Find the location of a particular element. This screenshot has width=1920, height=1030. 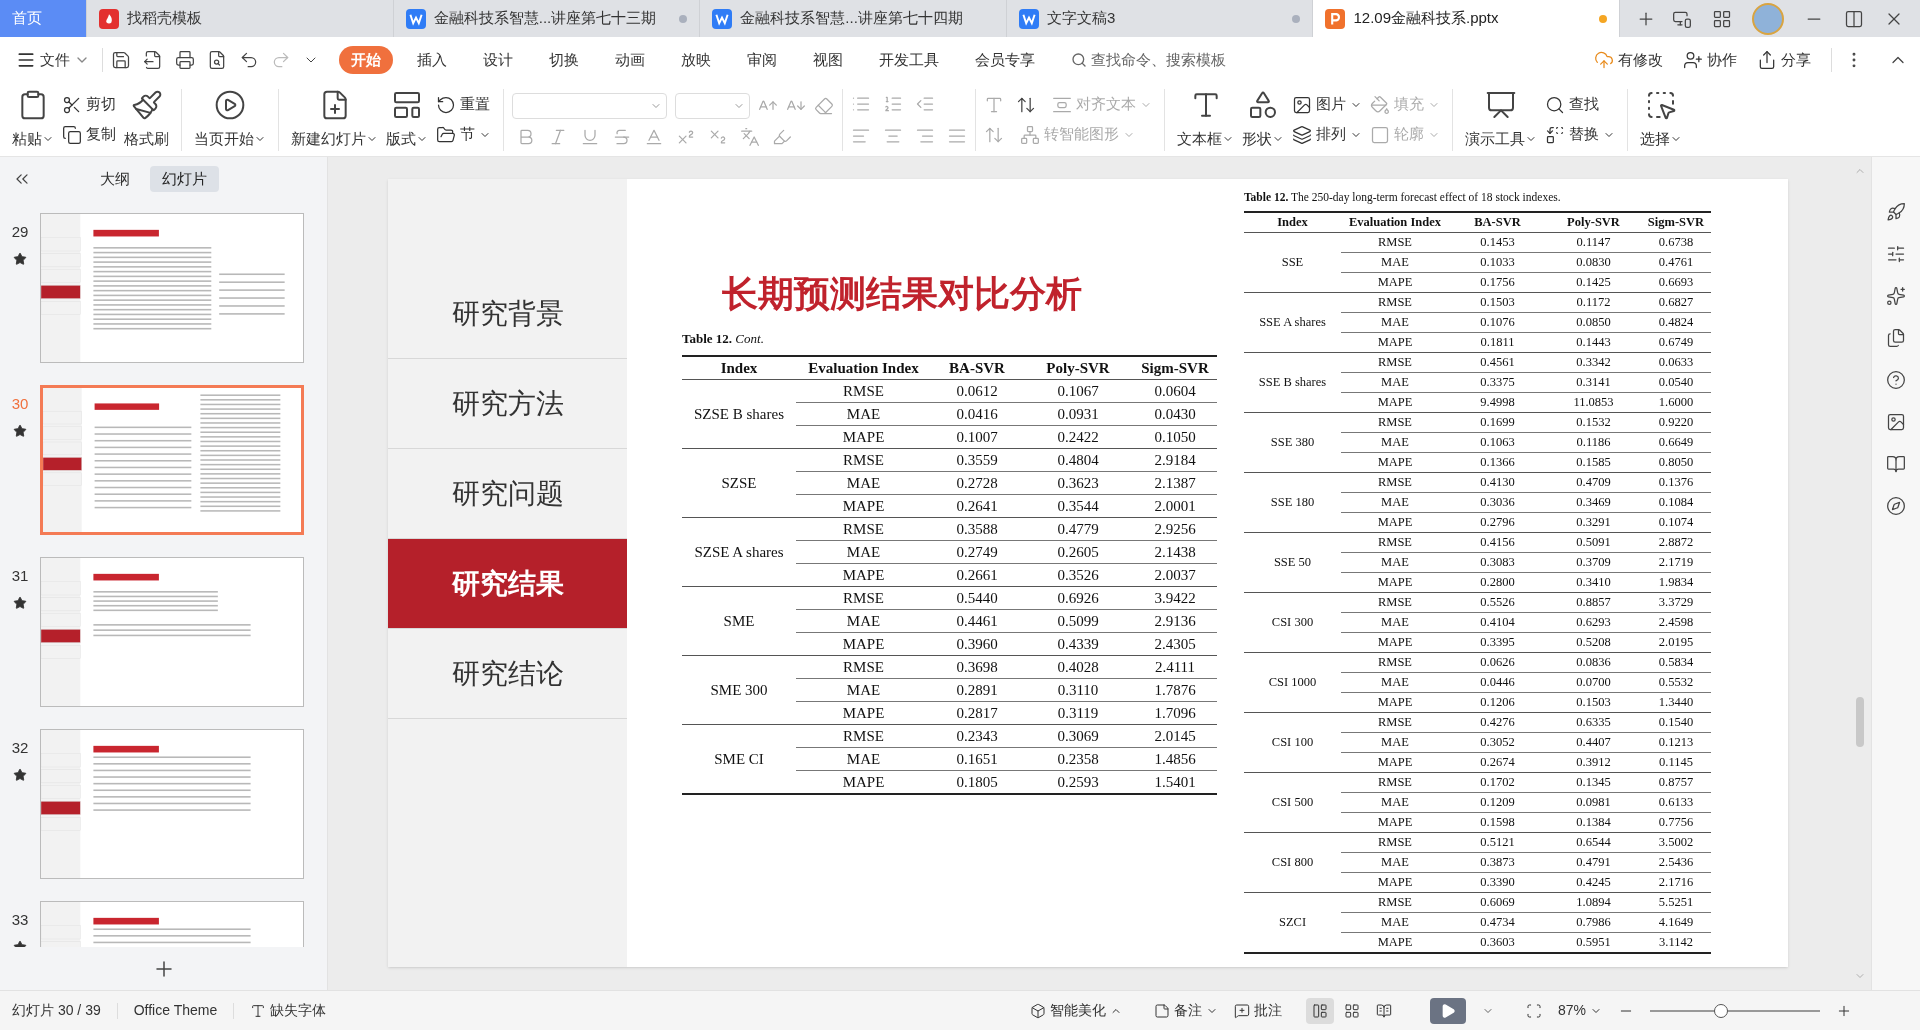

comments-button: 批注 is located at coordinates (1257, 1010).